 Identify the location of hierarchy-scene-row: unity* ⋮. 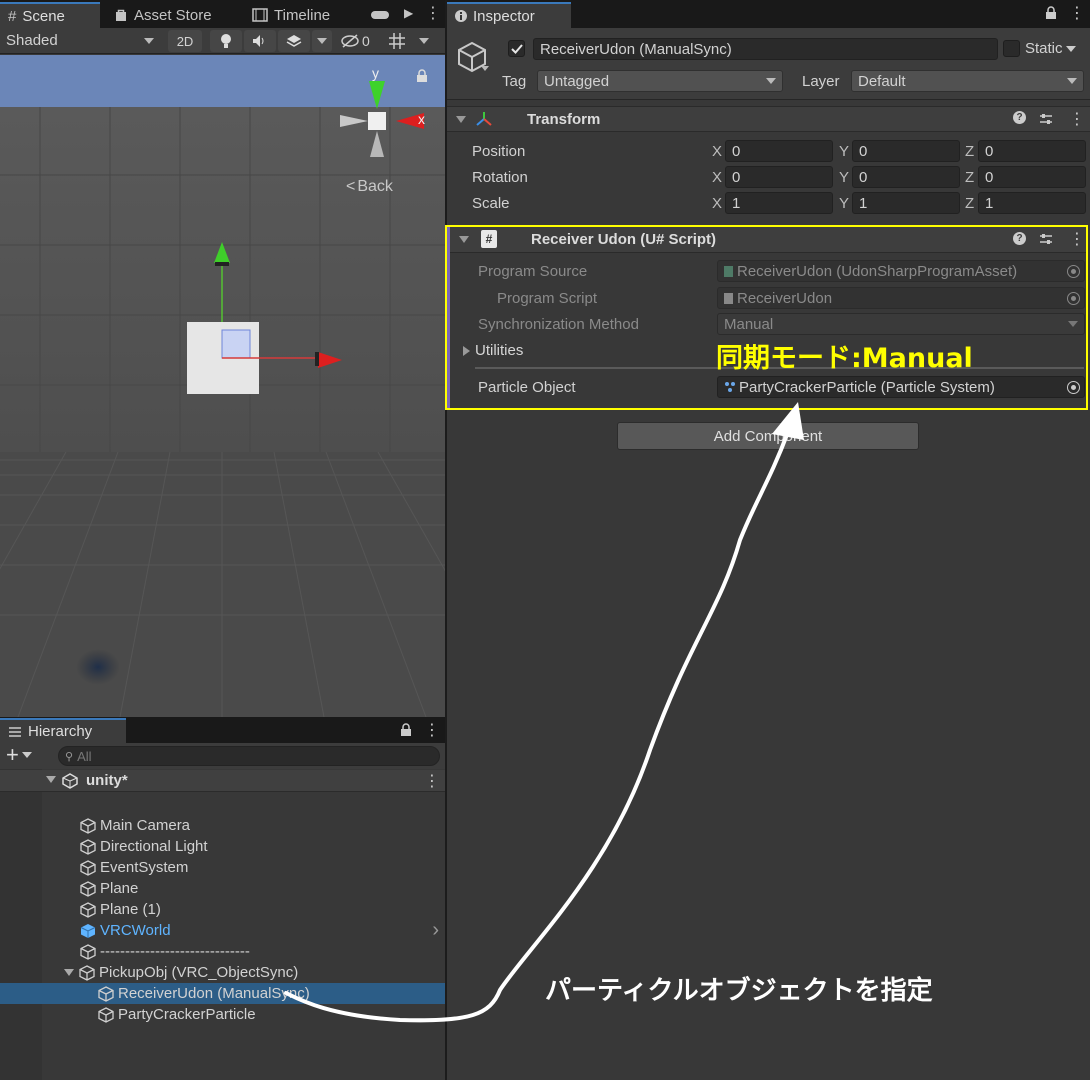
(222, 781).